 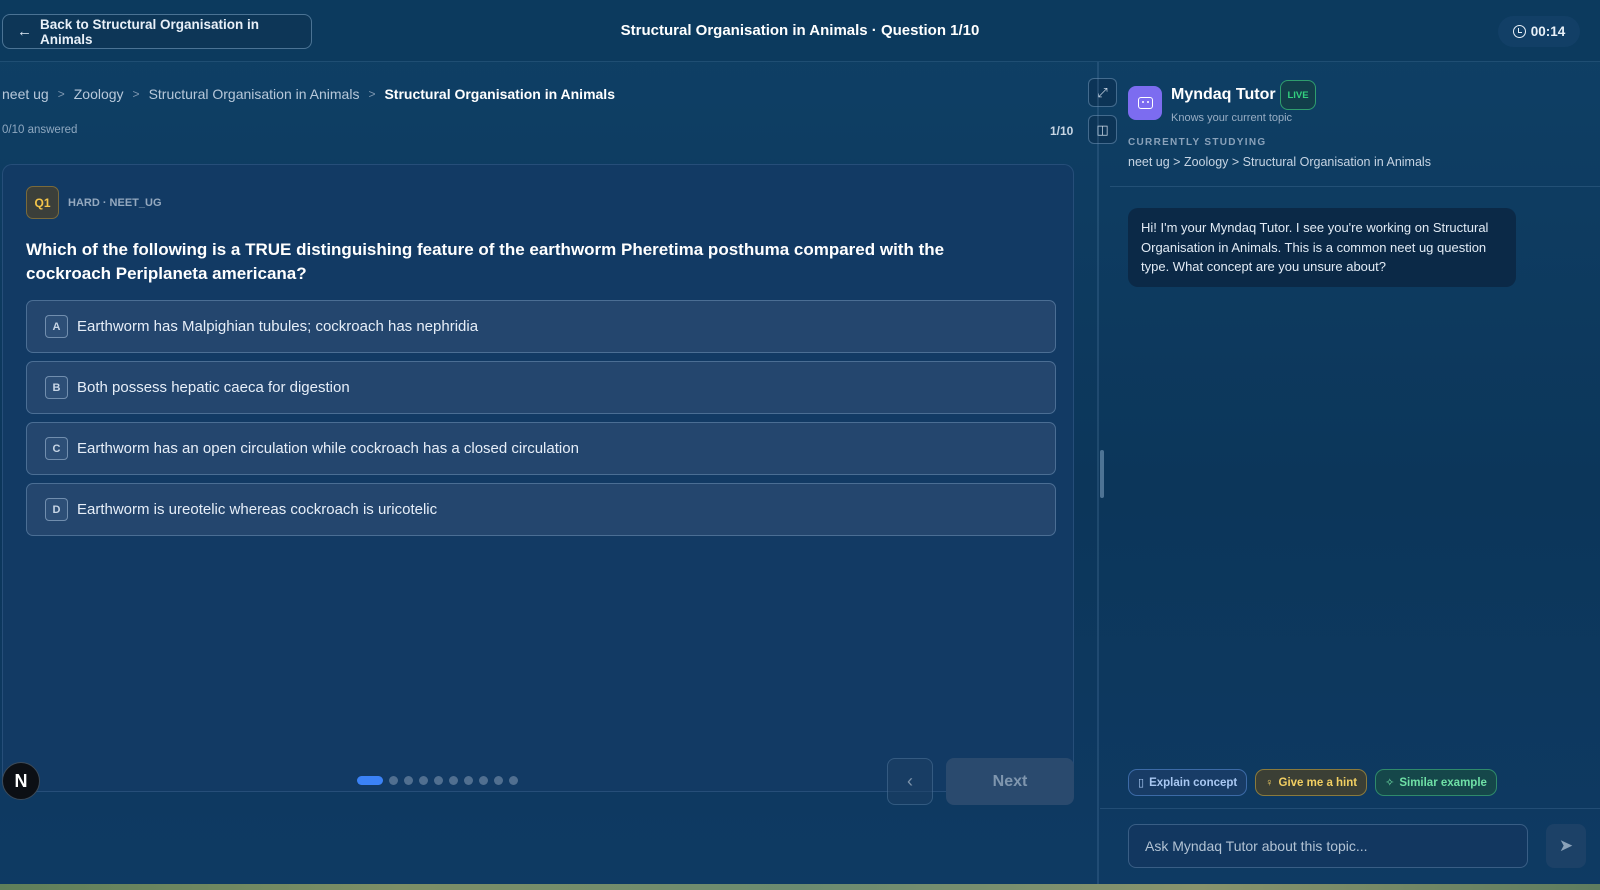 What do you see at coordinates (1102, 474) in the screenshot?
I see `resize-handle` at bounding box center [1102, 474].